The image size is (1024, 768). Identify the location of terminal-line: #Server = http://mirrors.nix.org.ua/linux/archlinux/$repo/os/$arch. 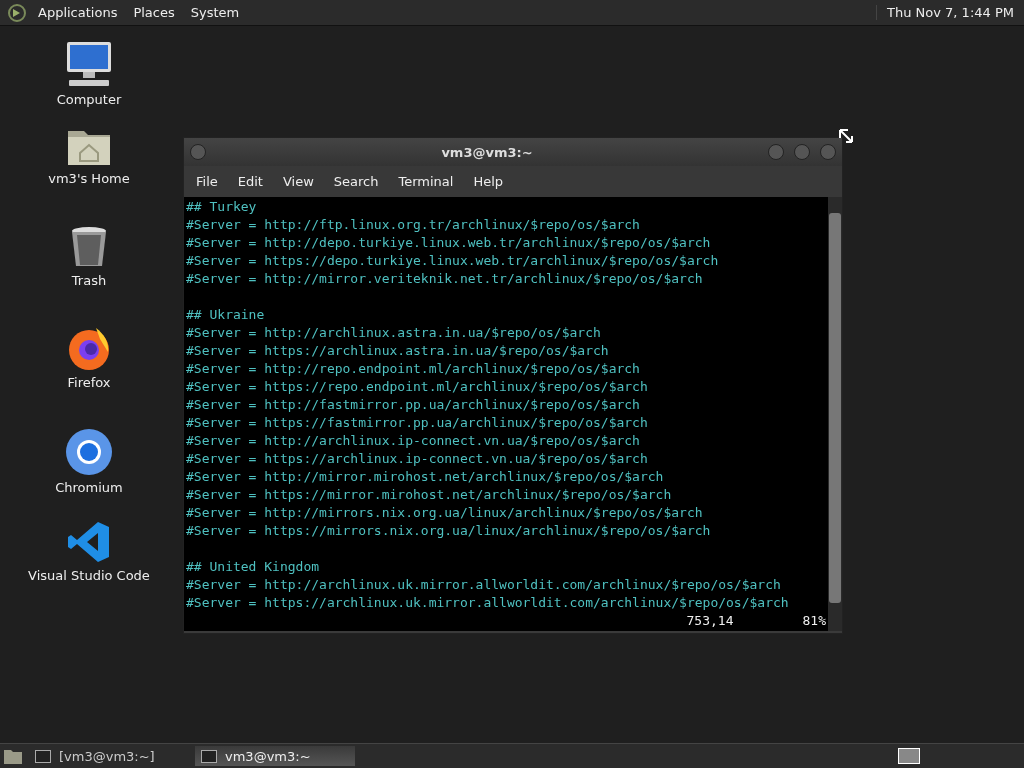
(445, 513).